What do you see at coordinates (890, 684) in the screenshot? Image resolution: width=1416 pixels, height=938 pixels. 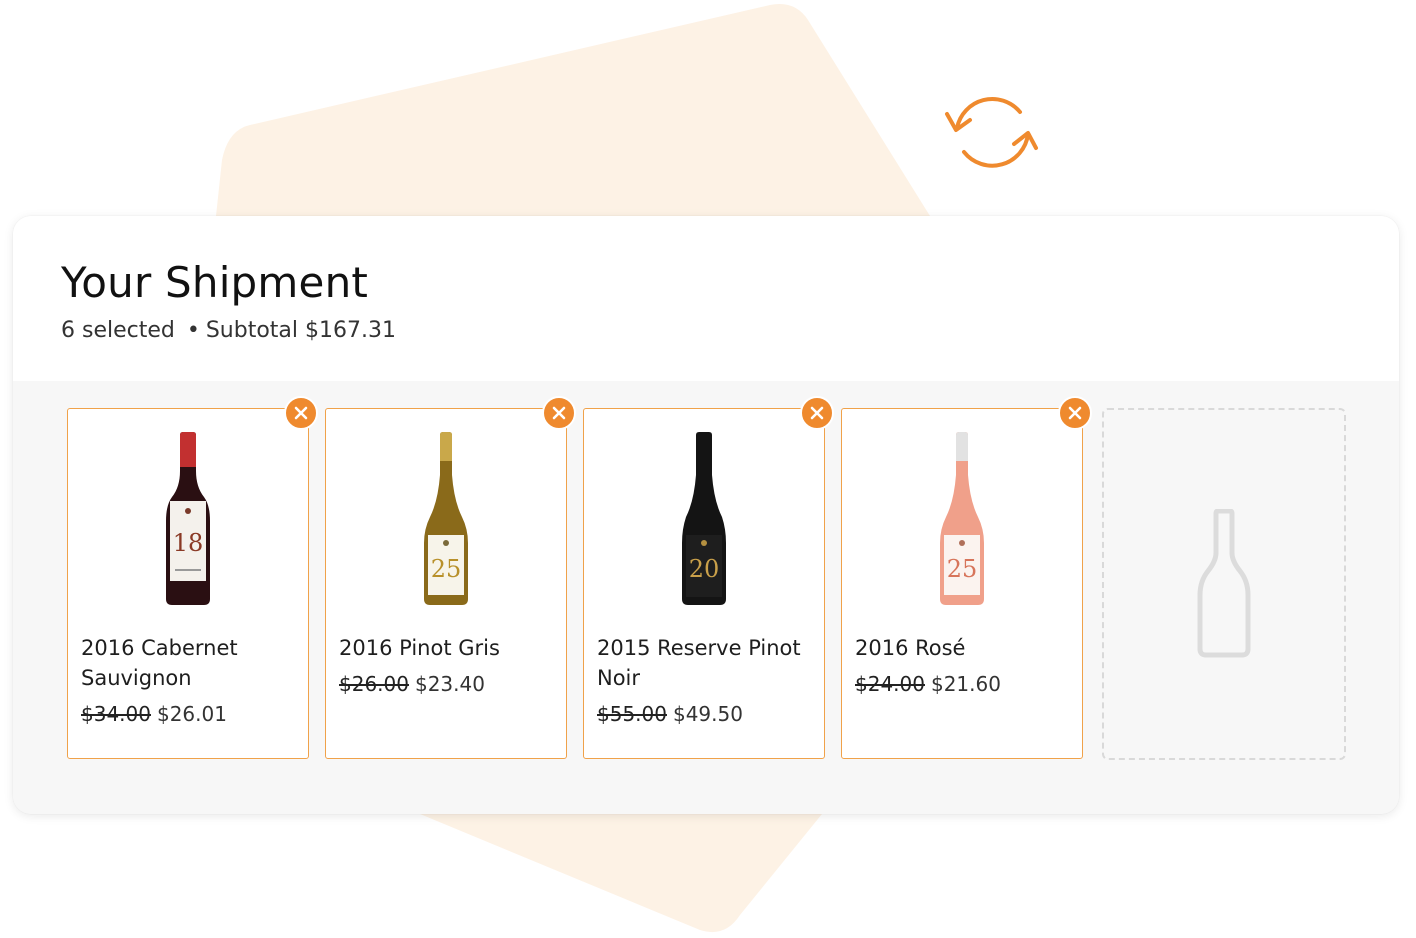 I see `original-price: $24.00` at bounding box center [890, 684].